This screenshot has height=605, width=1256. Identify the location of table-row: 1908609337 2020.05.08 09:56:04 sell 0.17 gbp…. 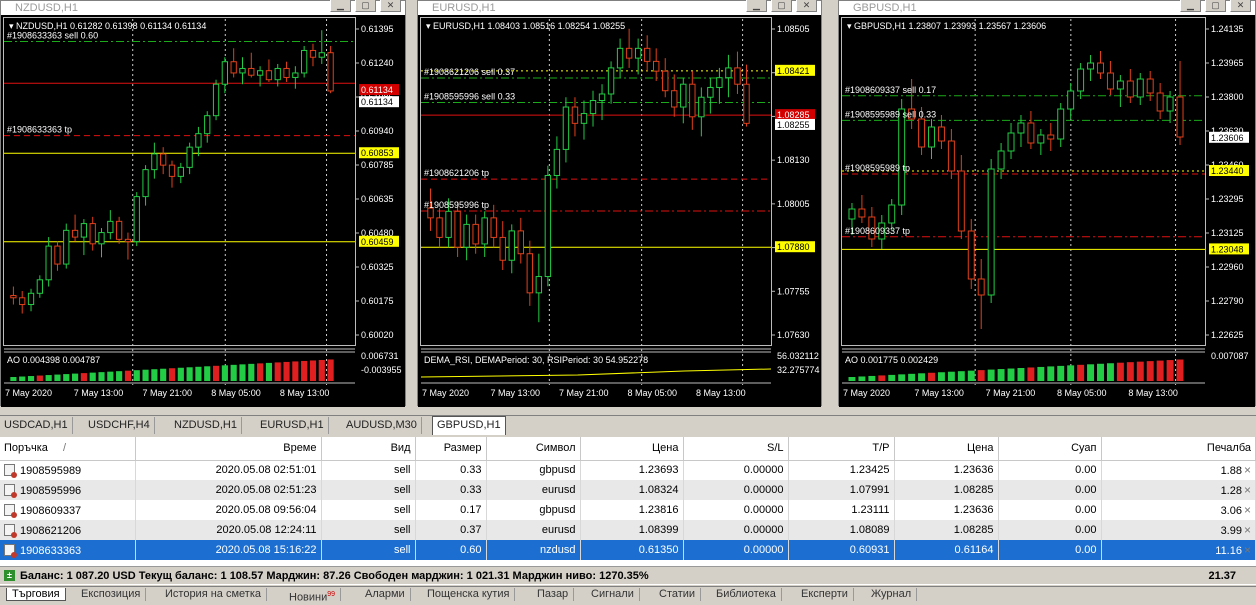
(628, 510).